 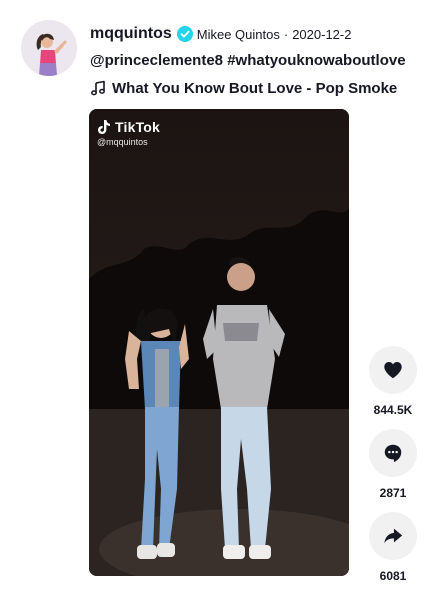 I want to click on watermark-handle: @mqquintos, so click(x=122, y=142).